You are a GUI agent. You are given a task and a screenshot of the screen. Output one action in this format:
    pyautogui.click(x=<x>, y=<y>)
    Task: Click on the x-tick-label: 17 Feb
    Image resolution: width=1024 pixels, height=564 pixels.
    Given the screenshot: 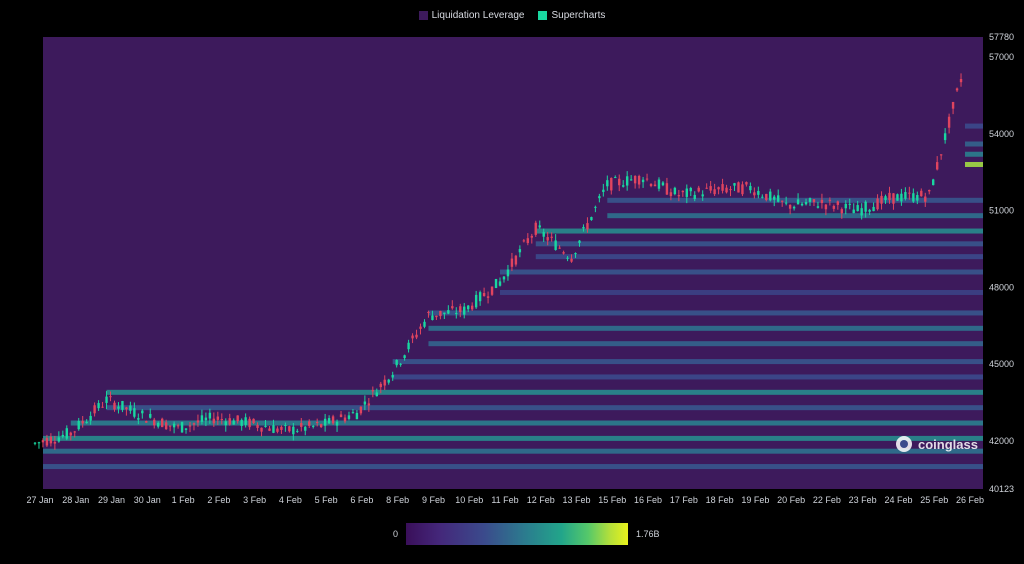 What is the action you would take?
    pyautogui.click(x=684, y=500)
    